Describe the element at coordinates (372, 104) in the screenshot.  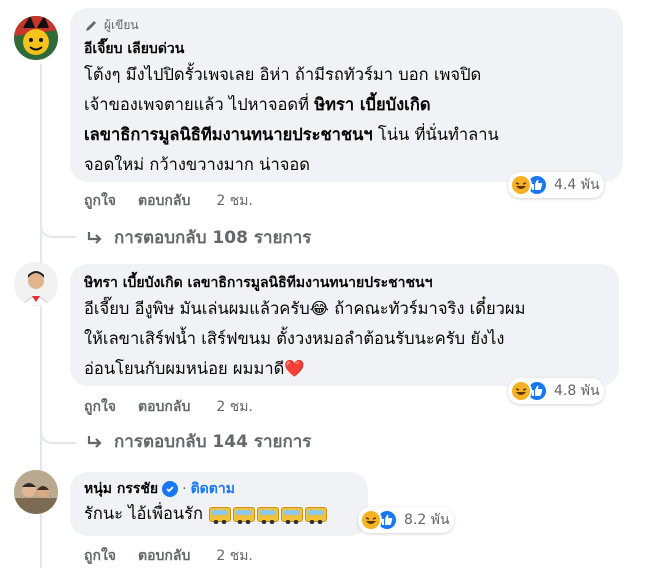
I see `mention-name: ษิทรา เบี้ยบังเกิด` at that location.